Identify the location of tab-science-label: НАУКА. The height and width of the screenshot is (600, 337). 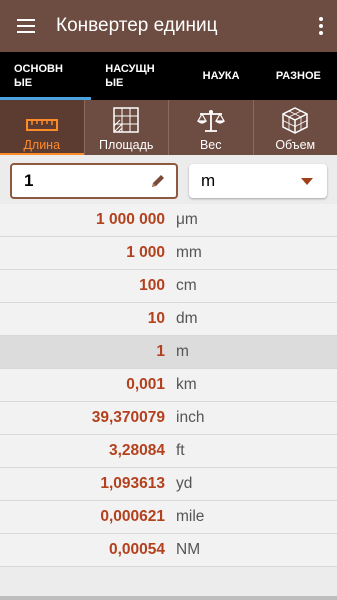
(221, 76).